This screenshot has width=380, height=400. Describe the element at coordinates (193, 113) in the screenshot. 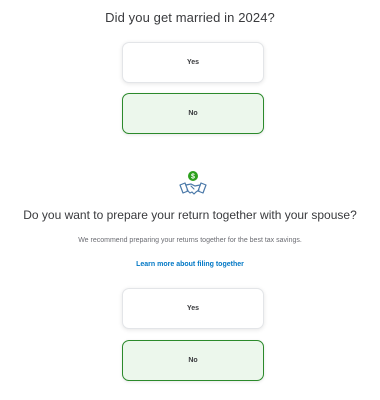

I see `married-no-button: No` at that location.